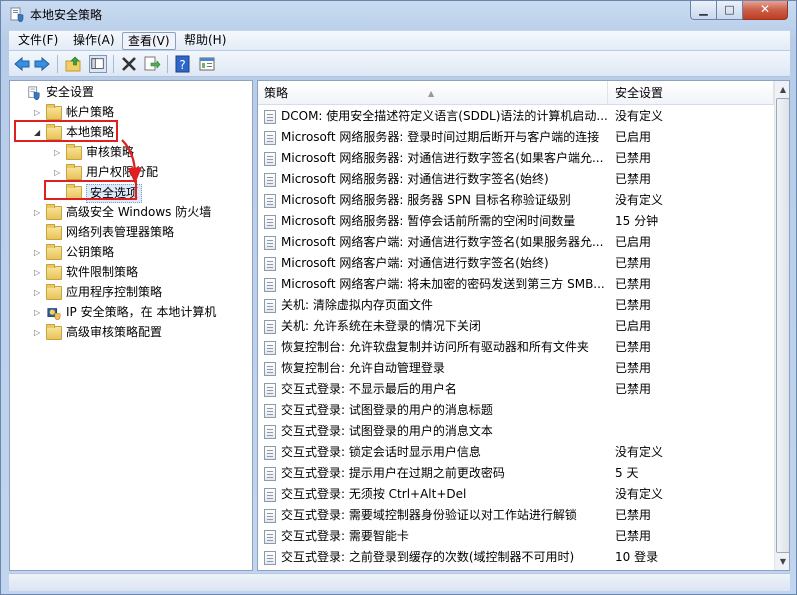 The height and width of the screenshot is (595, 797). I want to click on scroll-down-icon: ▼, so click(782, 561).